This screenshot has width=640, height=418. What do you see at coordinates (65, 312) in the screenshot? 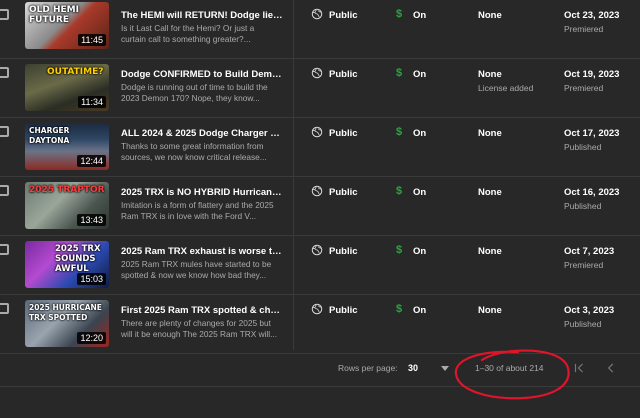
I see `thumbnail-text: 2025 HURRICANE TRX SPOTTED` at bounding box center [65, 312].